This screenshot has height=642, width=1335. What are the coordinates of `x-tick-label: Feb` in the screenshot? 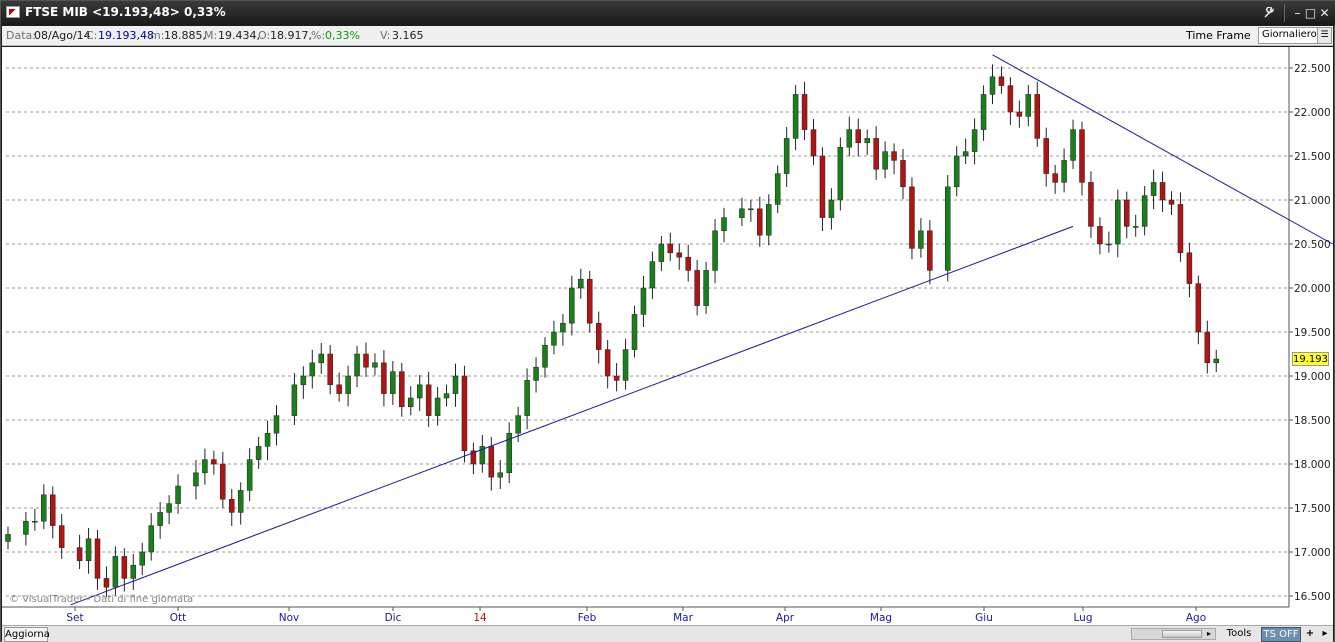 It's located at (587, 618).